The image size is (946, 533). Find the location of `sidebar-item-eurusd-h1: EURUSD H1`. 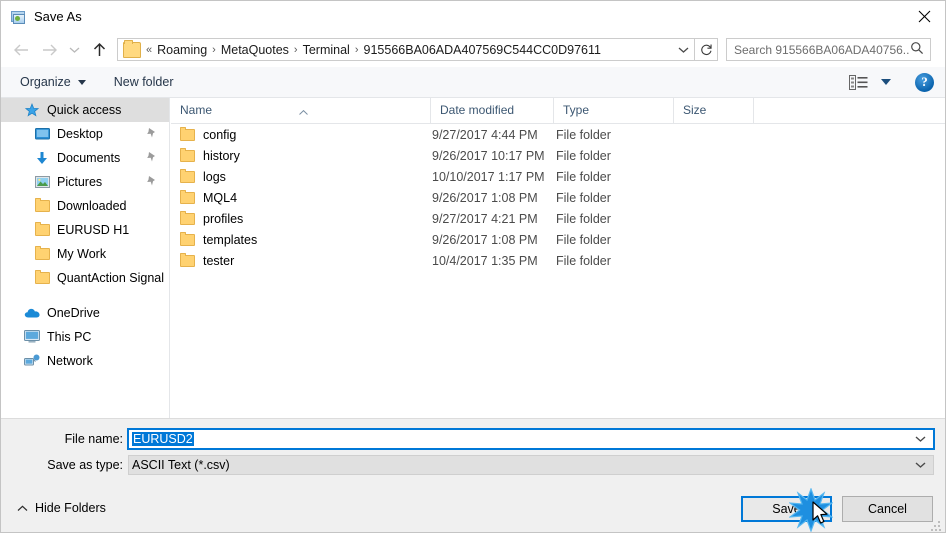

sidebar-item-eurusd-h1: EURUSD H1 is located at coordinates (85, 230).